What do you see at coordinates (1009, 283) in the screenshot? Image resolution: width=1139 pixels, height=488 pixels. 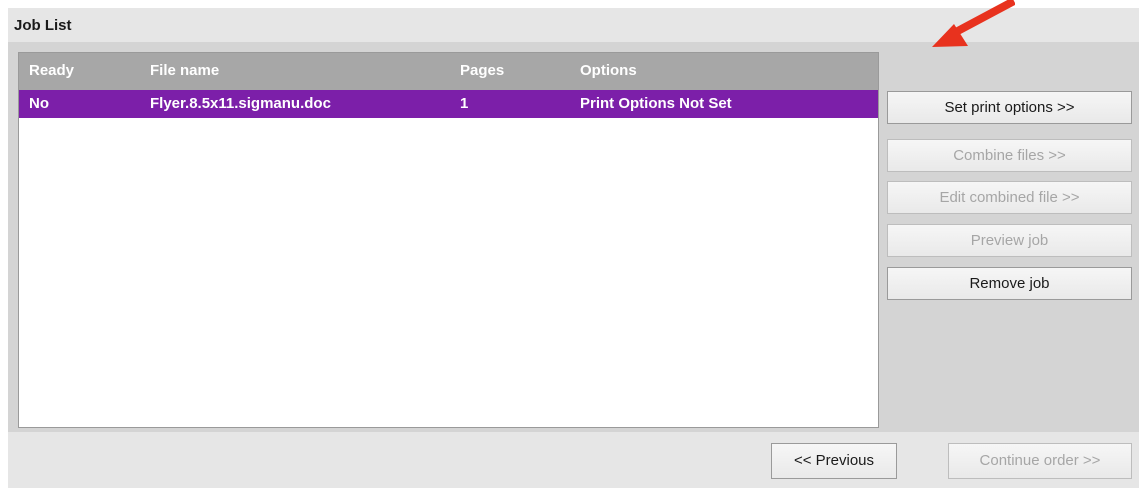 I see `remove-job-button: Remove job` at bounding box center [1009, 283].